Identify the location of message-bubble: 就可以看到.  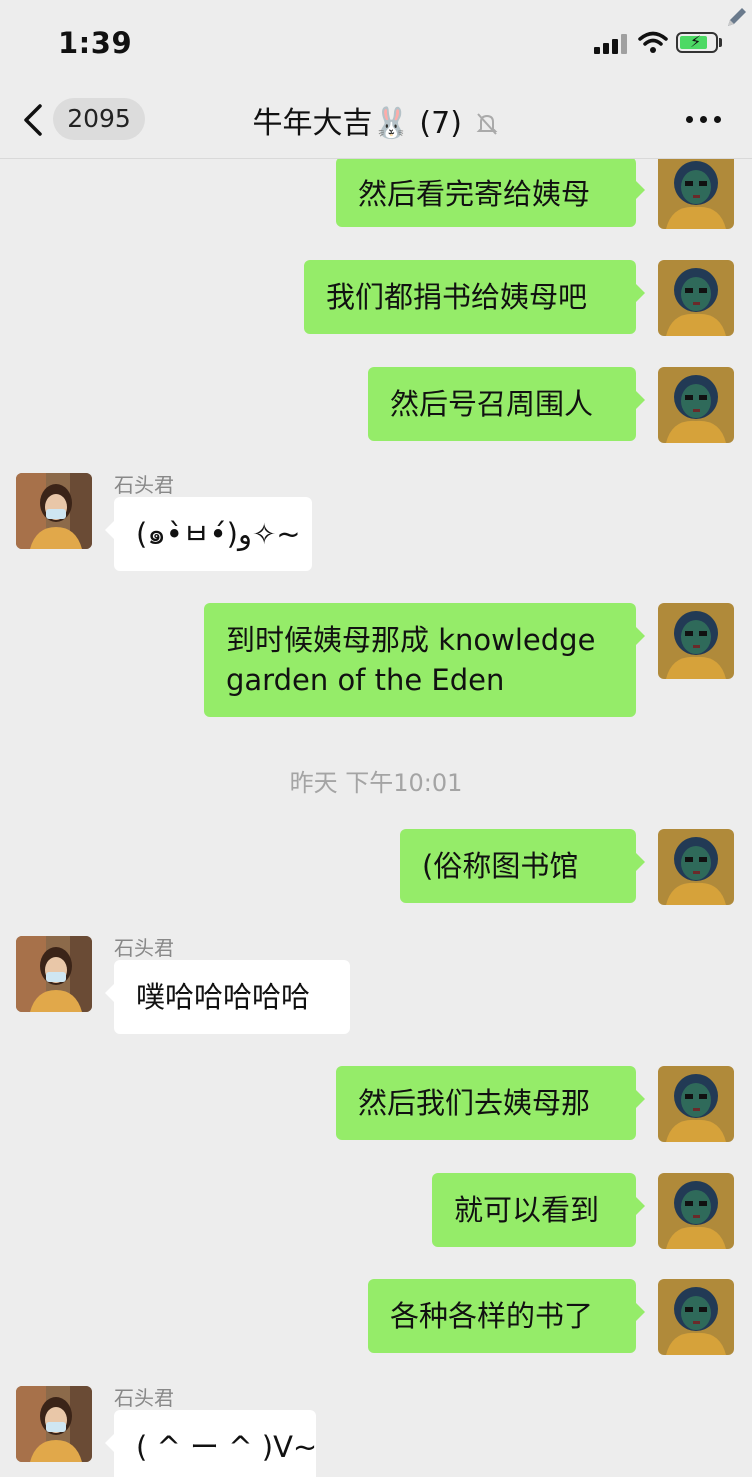
(538, 1210).